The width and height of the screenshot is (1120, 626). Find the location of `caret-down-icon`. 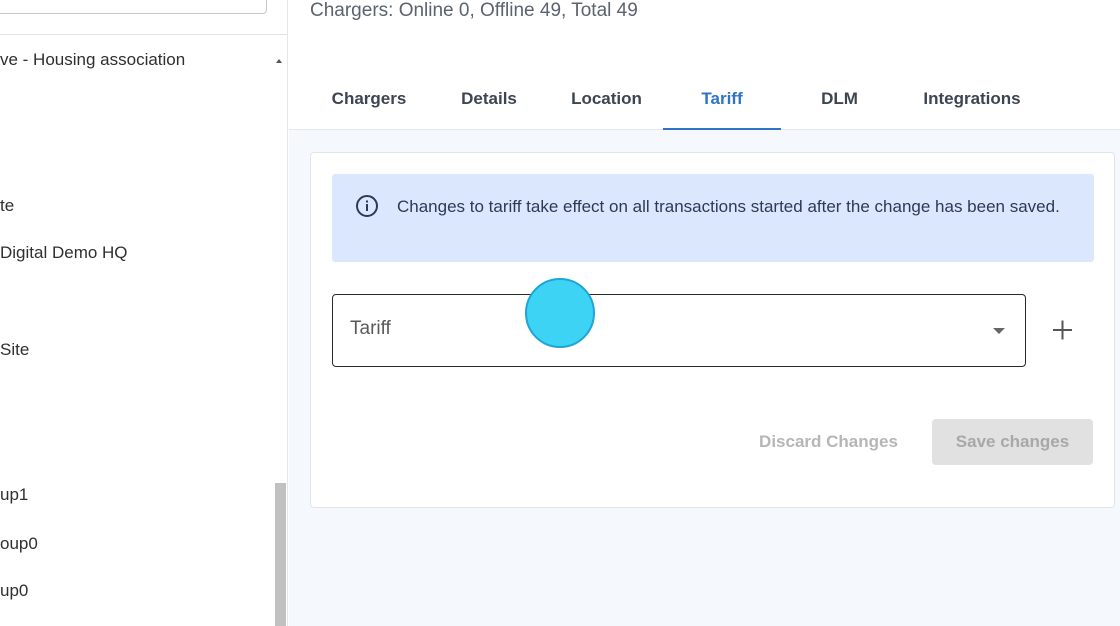

caret-down-icon is located at coordinates (999, 331).